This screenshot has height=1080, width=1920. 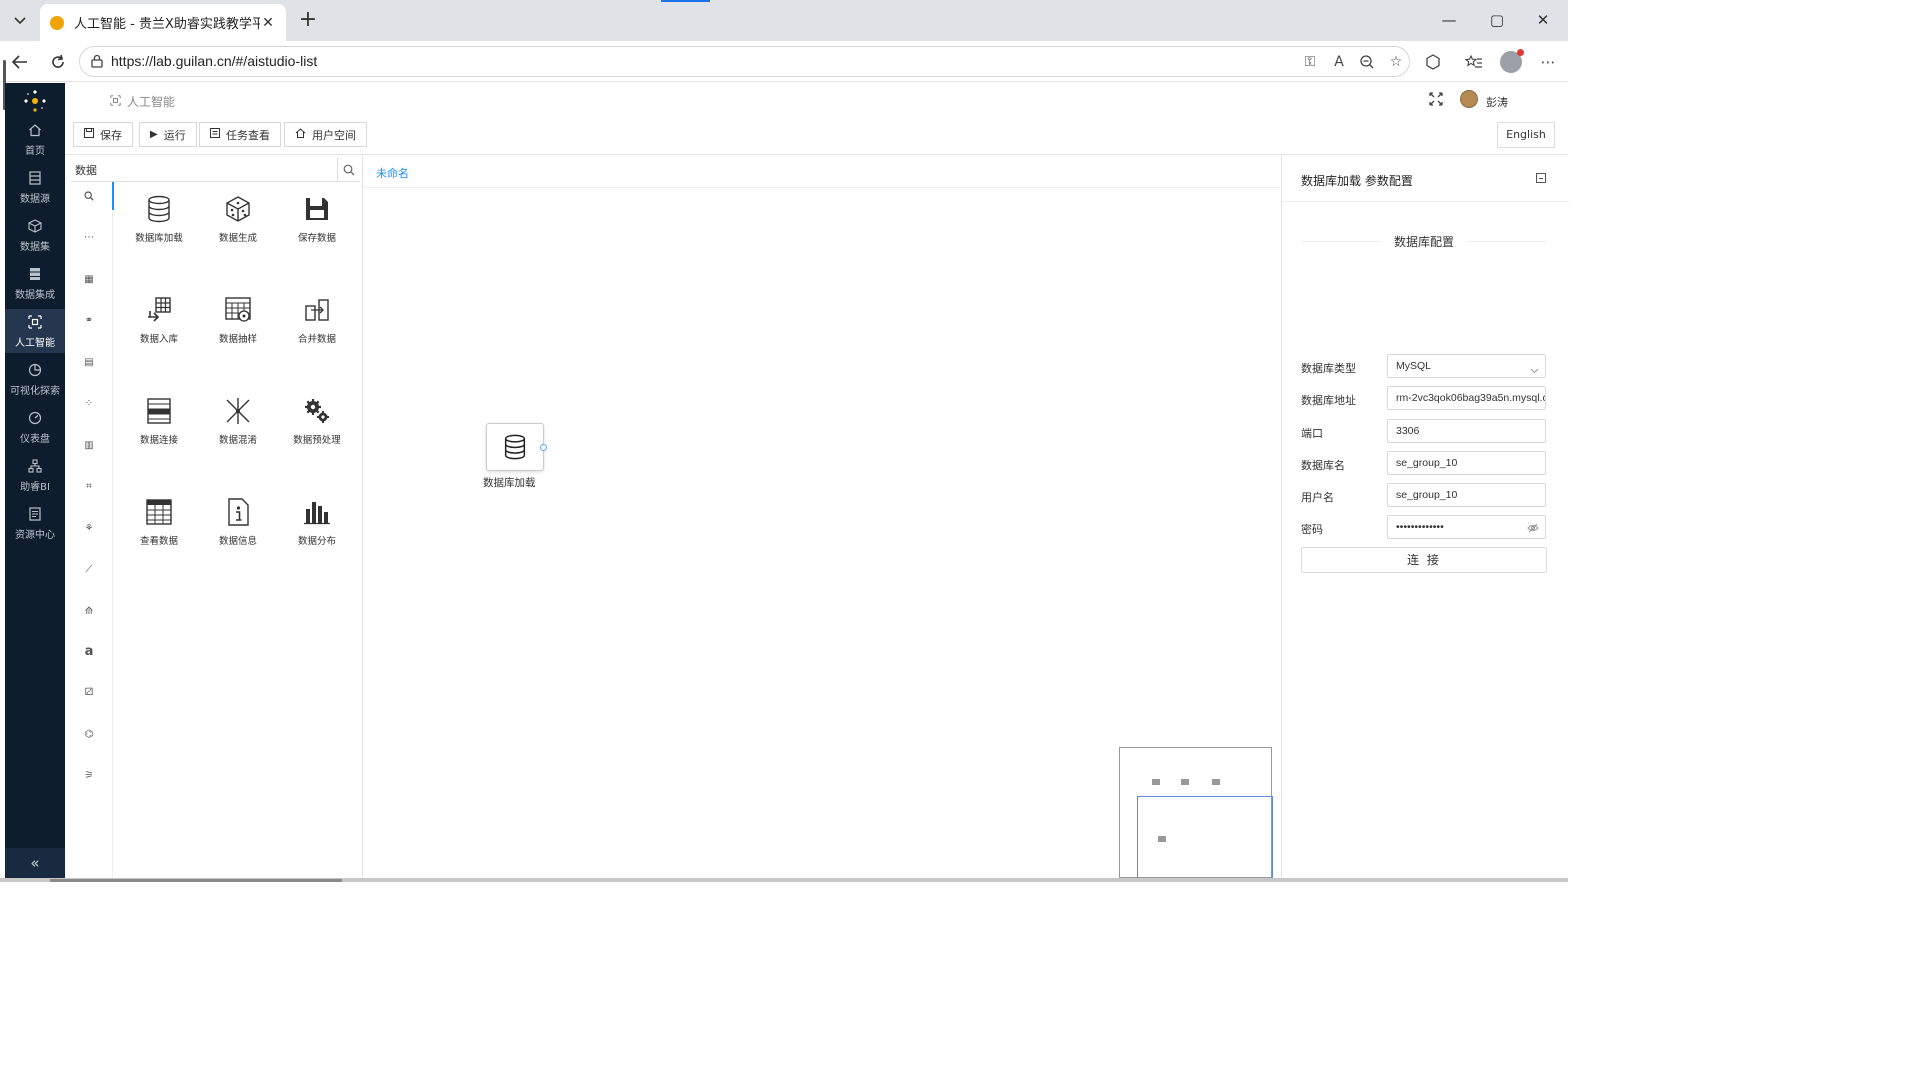 What do you see at coordinates (35, 523) in the screenshot?
I see `sidebar-item-resource-center: 资源中心` at bounding box center [35, 523].